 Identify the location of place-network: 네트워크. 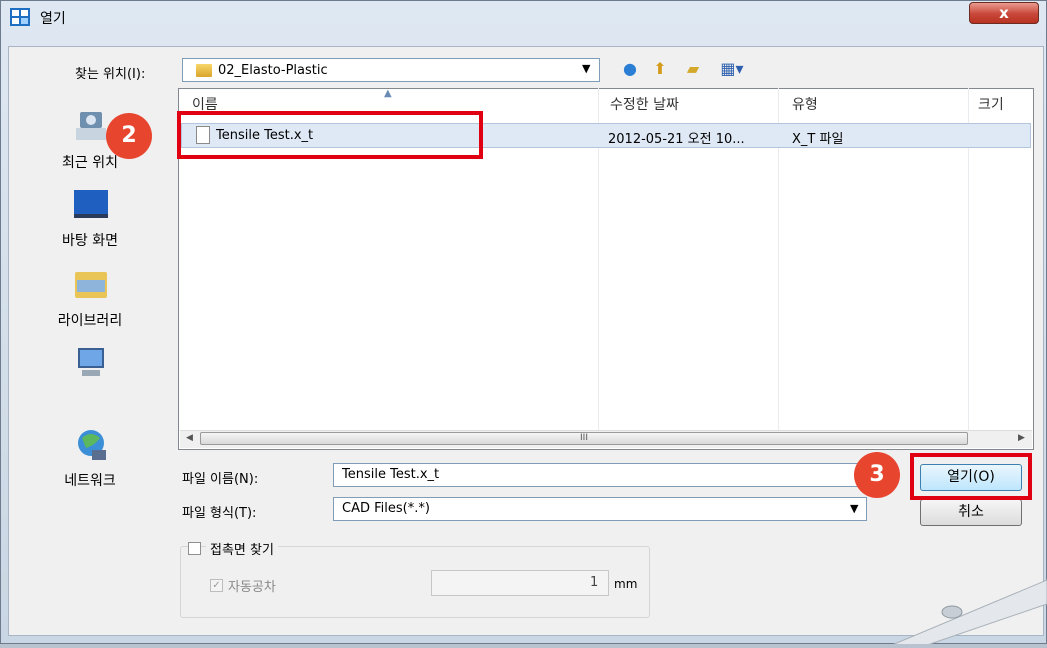
(90, 480).